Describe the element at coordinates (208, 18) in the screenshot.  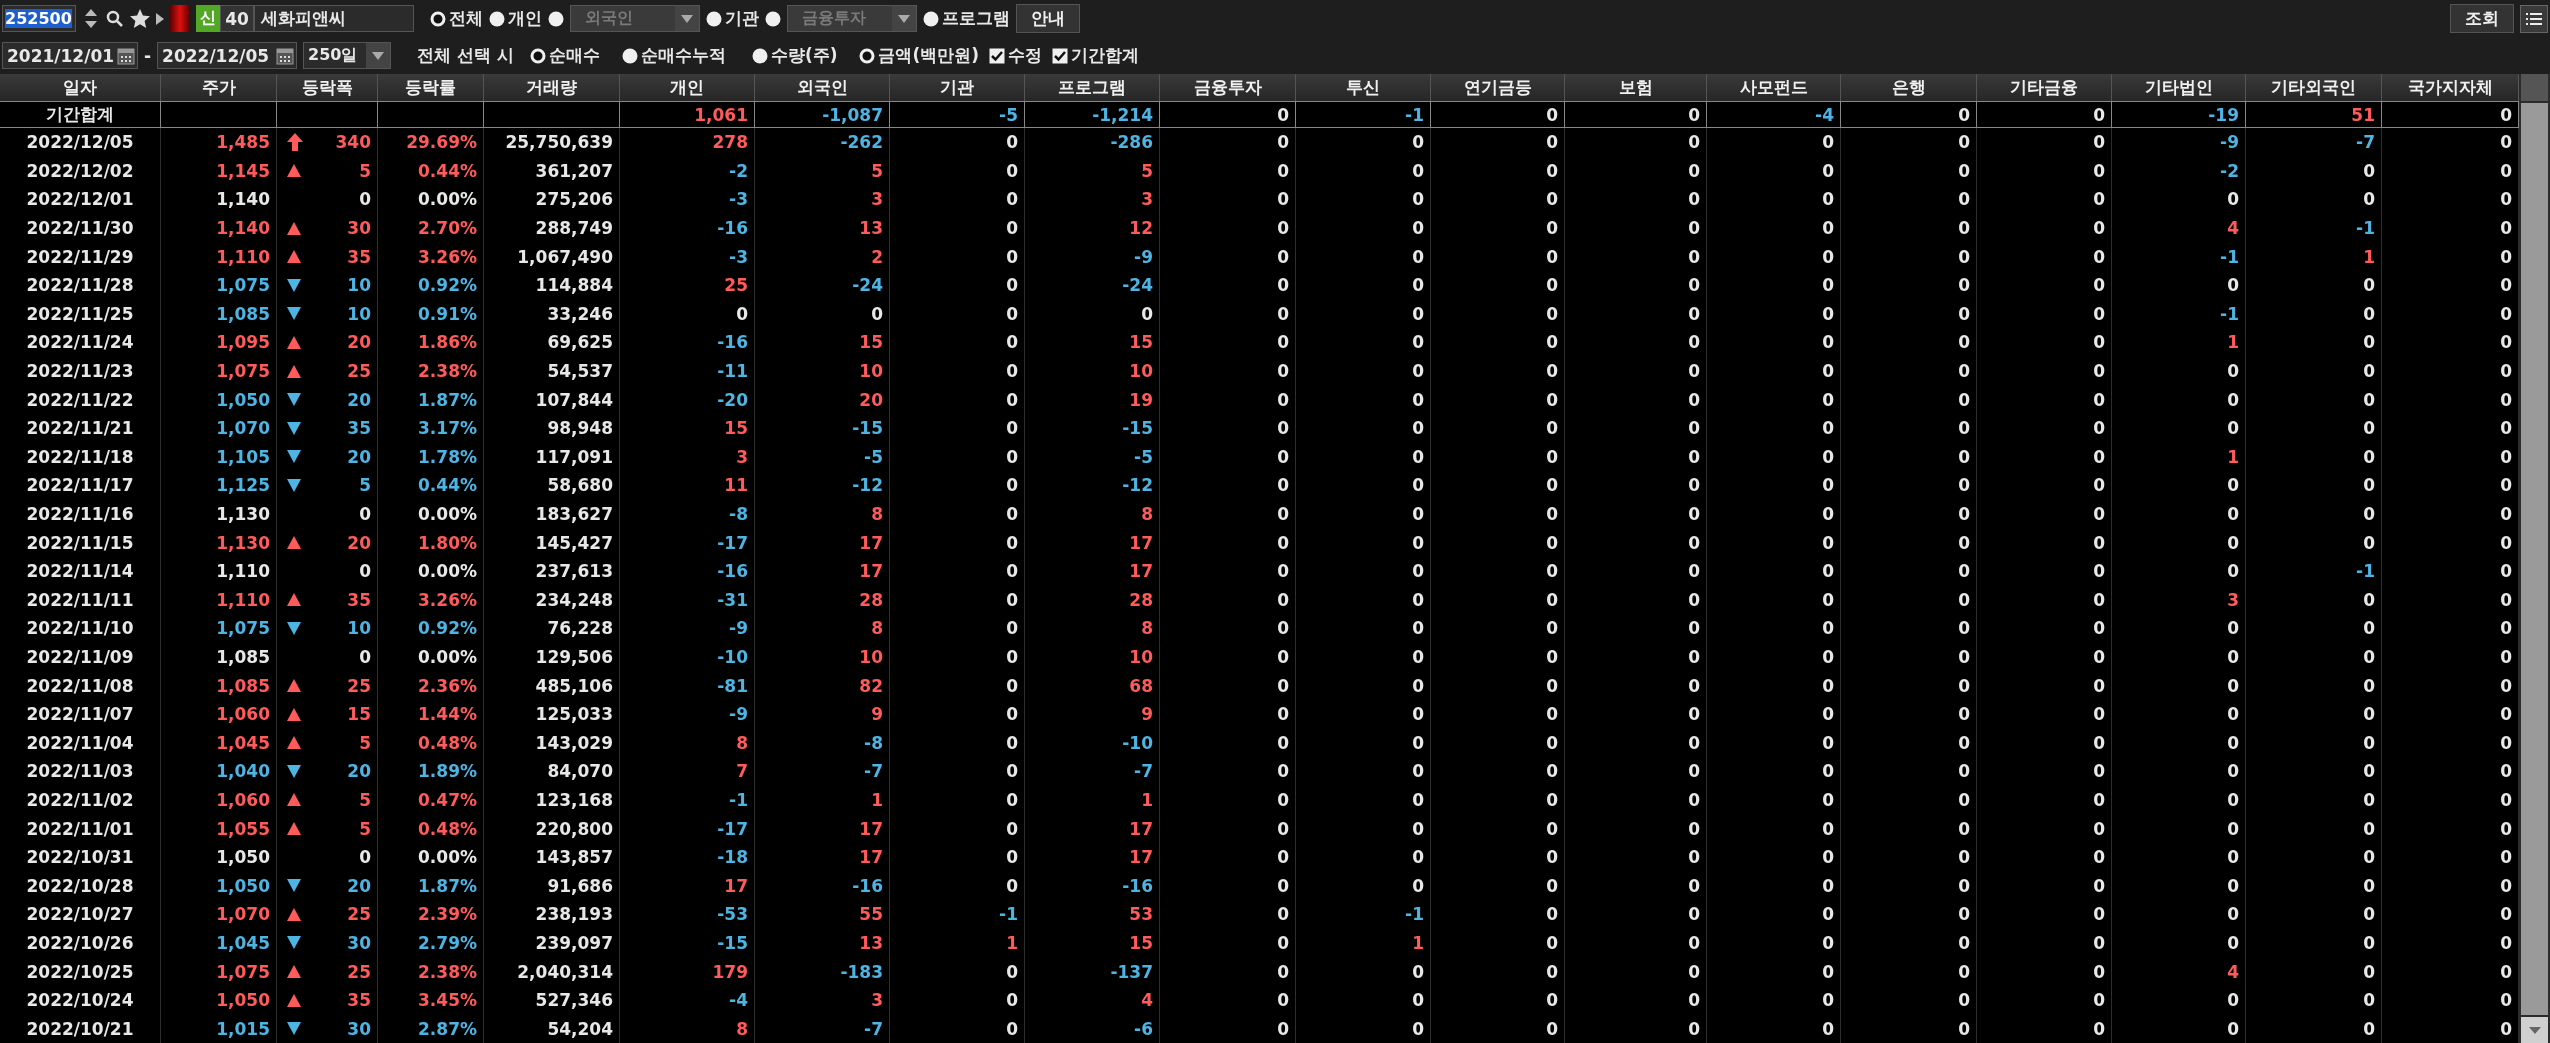
I see `listing-badge: 신` at that location.